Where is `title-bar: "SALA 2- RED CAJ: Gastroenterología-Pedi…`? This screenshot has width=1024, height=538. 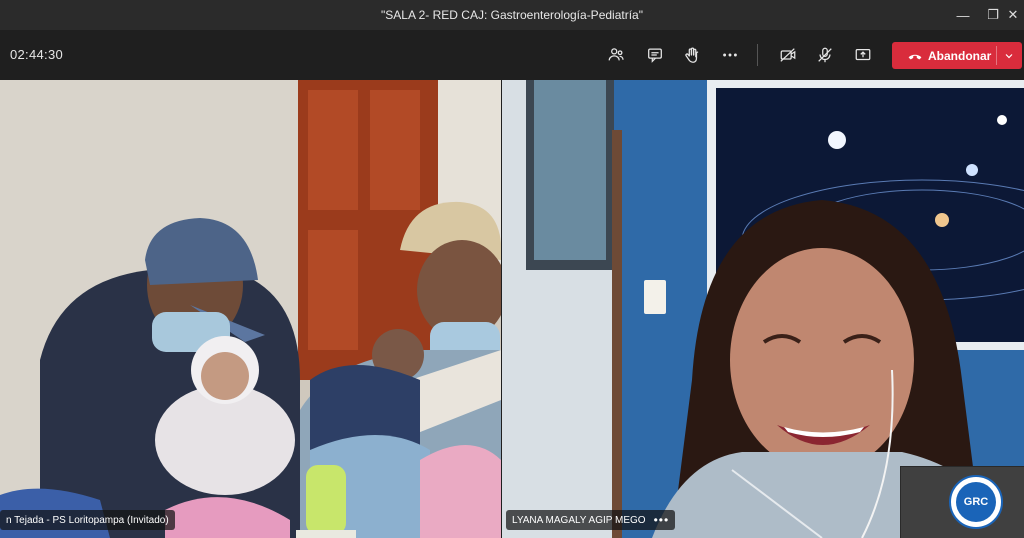
title-bar: "SALA 2- RED CAJ: Gastroenterología-Pedi… is located at coordinates (512, 15).